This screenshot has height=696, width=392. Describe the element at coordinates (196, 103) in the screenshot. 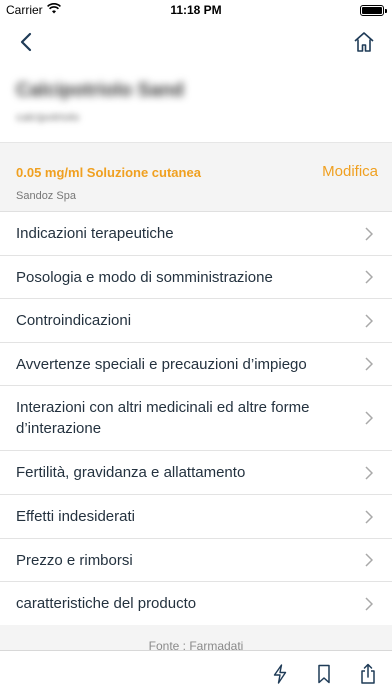

I see `product-header: Calcipotriolo Sand calcipotriolo` at that location.